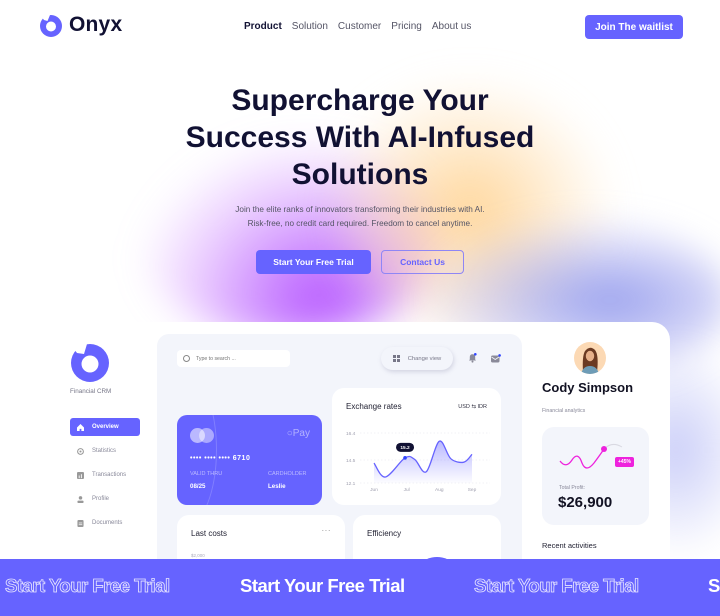 The image size is (720, 616). Describe the element at coordinates (569, 545) in the screenshot. I see `recent-activities-heading: Recent activities` at that location.